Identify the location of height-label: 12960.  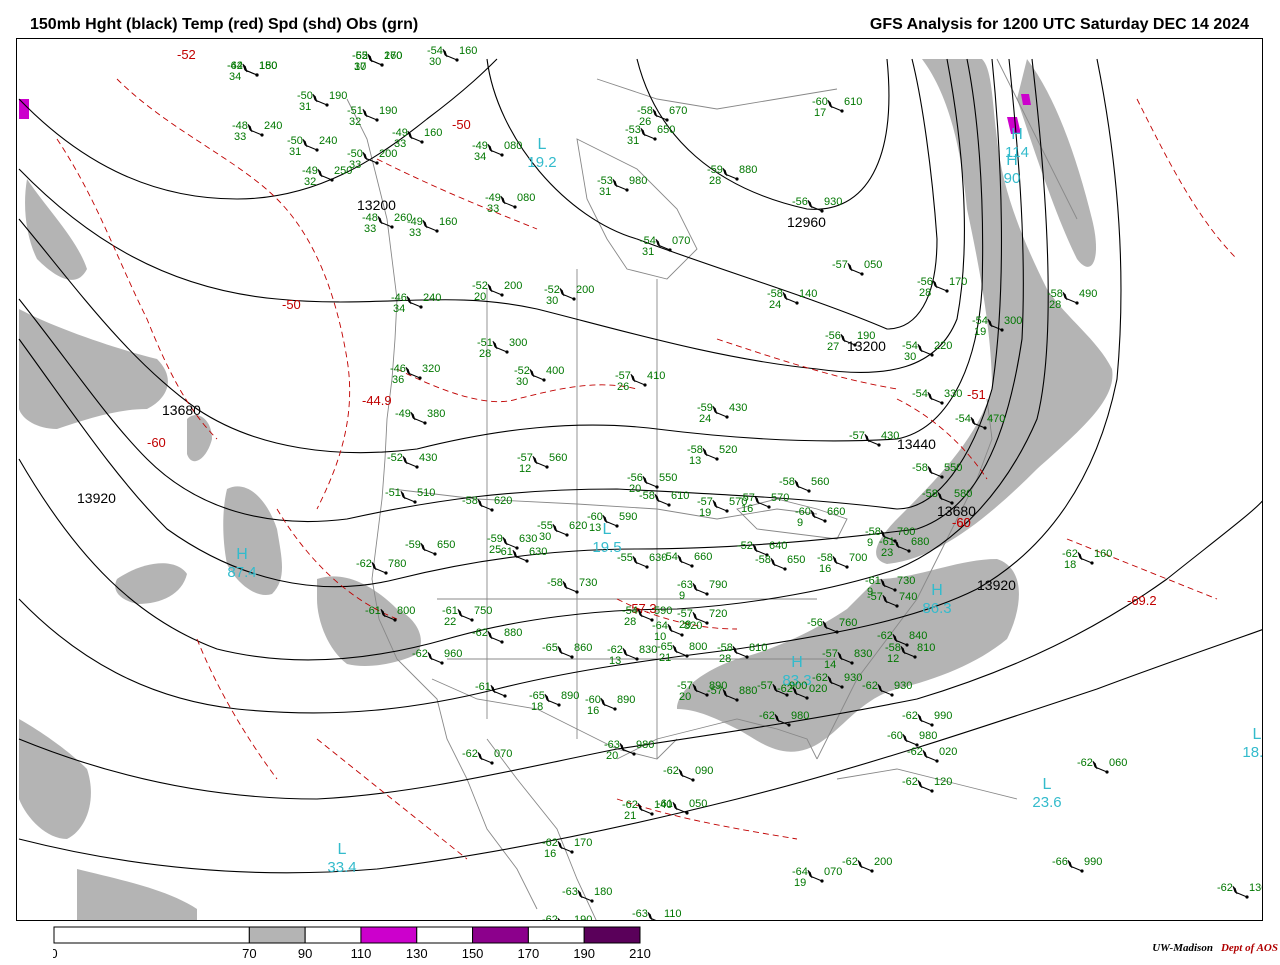
(806, 222).